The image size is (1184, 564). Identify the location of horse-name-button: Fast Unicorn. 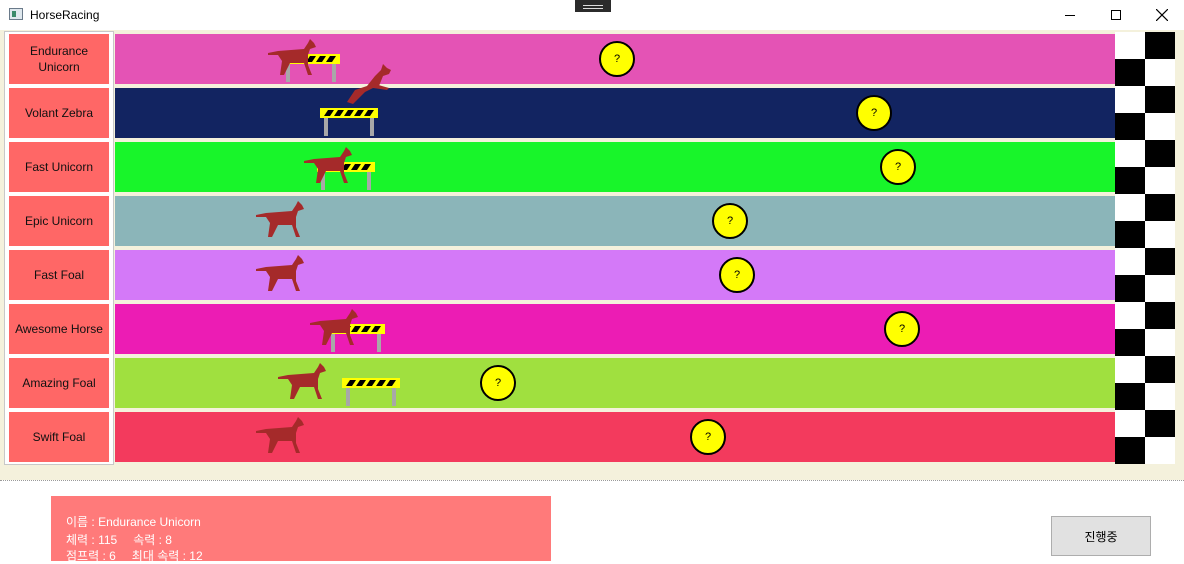
(59, 167).